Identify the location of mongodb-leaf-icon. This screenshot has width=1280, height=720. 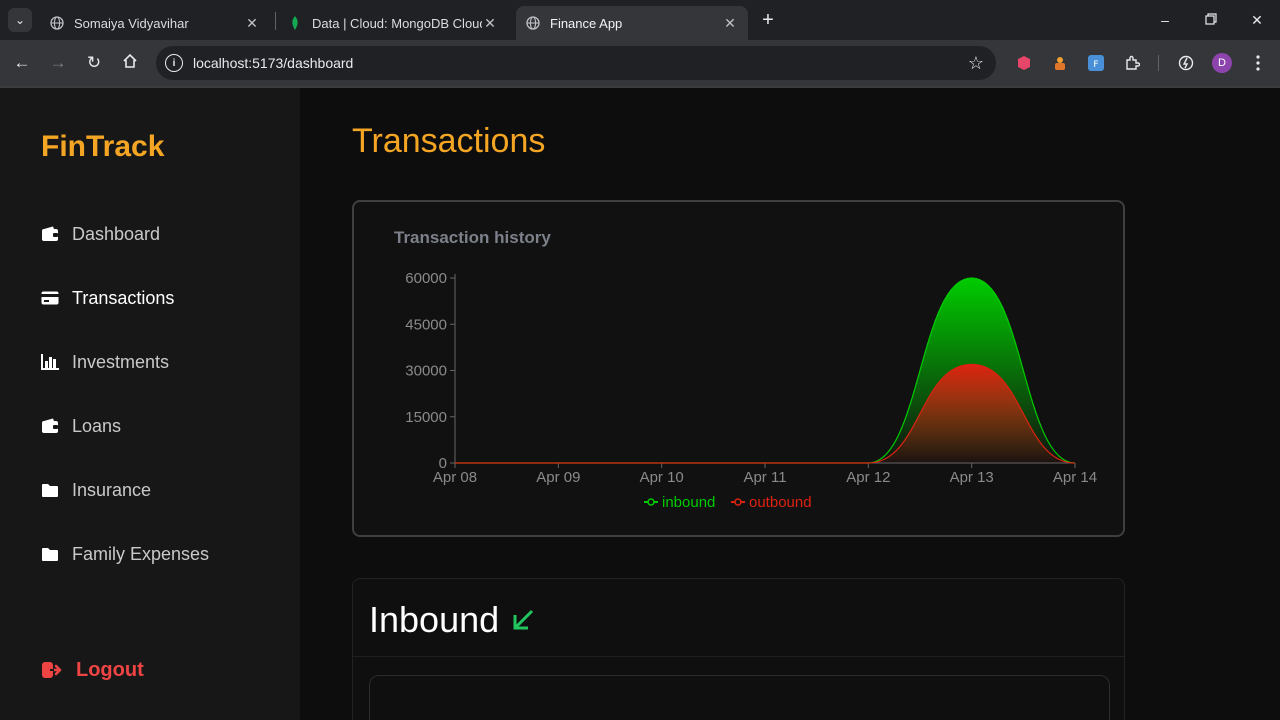
(295, 23).